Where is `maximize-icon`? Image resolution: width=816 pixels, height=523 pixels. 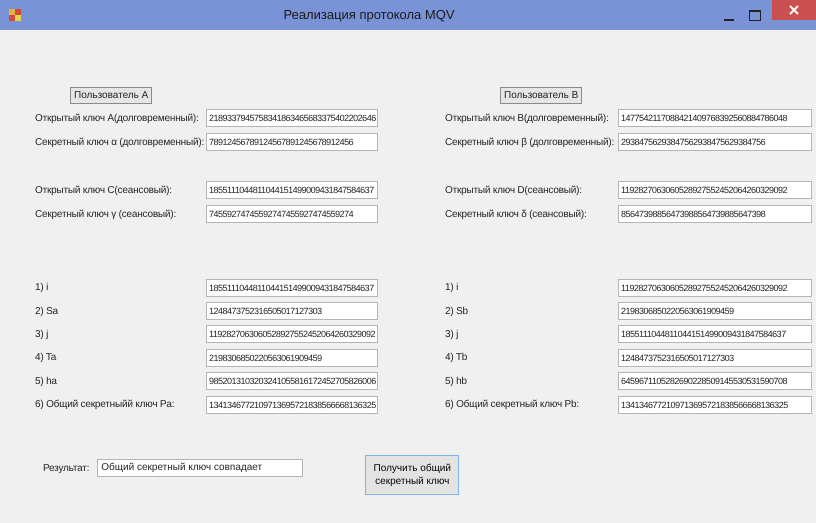 maximize-icon is located at coordinates (755, 16).